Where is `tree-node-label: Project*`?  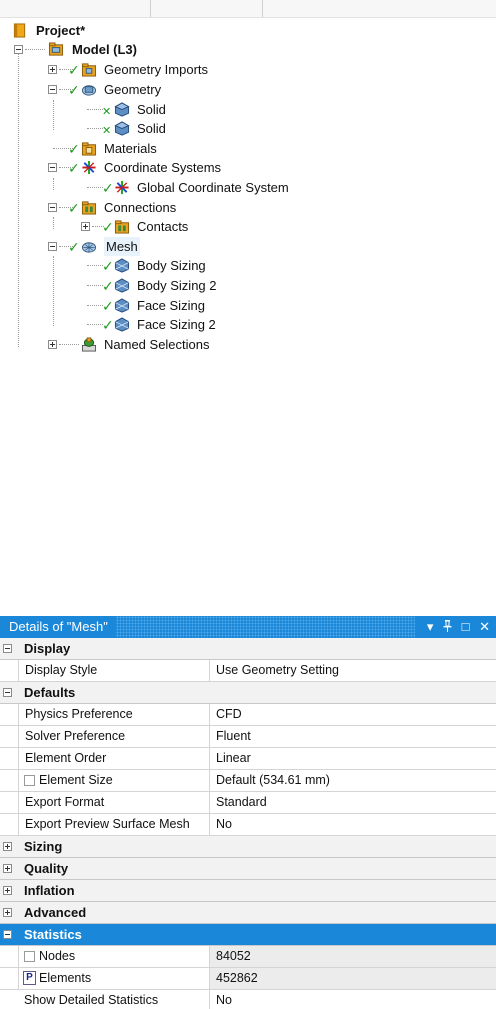 tree-node-label: Project* is located at coordinates (61, 30).